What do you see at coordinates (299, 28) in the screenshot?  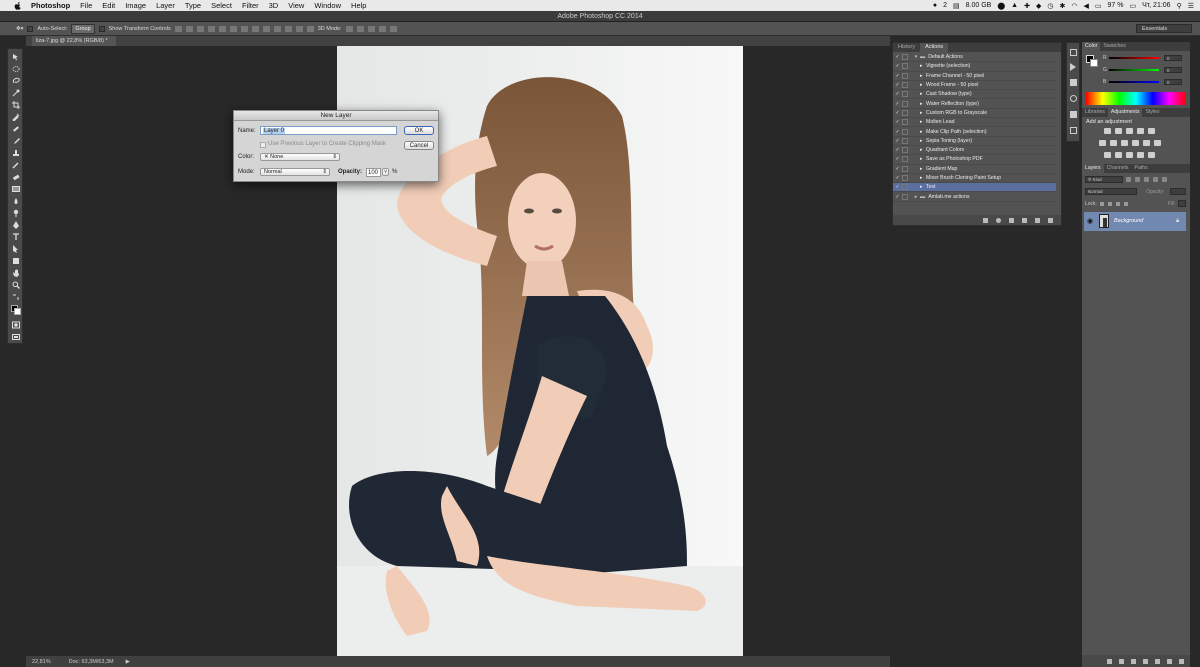 I see `distribute-right-icon` at bounding box center [299, 28].